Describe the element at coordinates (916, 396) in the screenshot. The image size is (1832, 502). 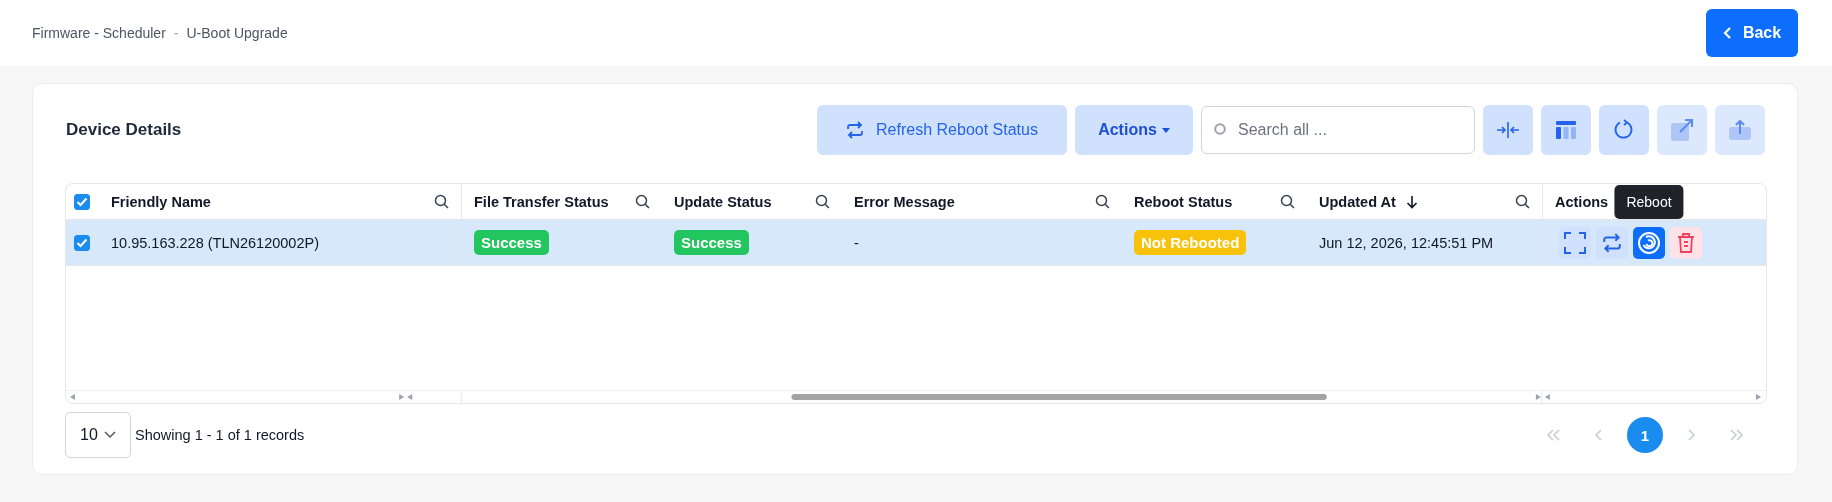
I see `horizontal-scrollbar` at that location.